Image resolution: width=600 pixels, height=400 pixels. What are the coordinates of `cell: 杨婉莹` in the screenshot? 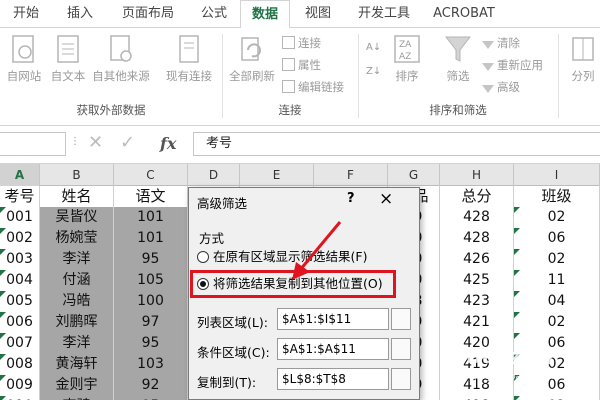 It's located at (77, 239).